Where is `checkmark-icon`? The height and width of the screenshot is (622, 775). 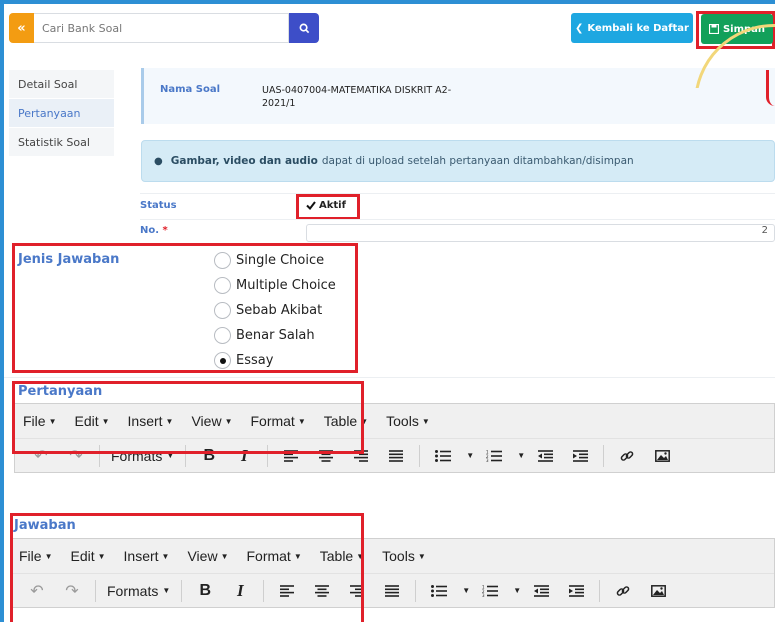
checkmark-icon is located at coordinates (311, 205).